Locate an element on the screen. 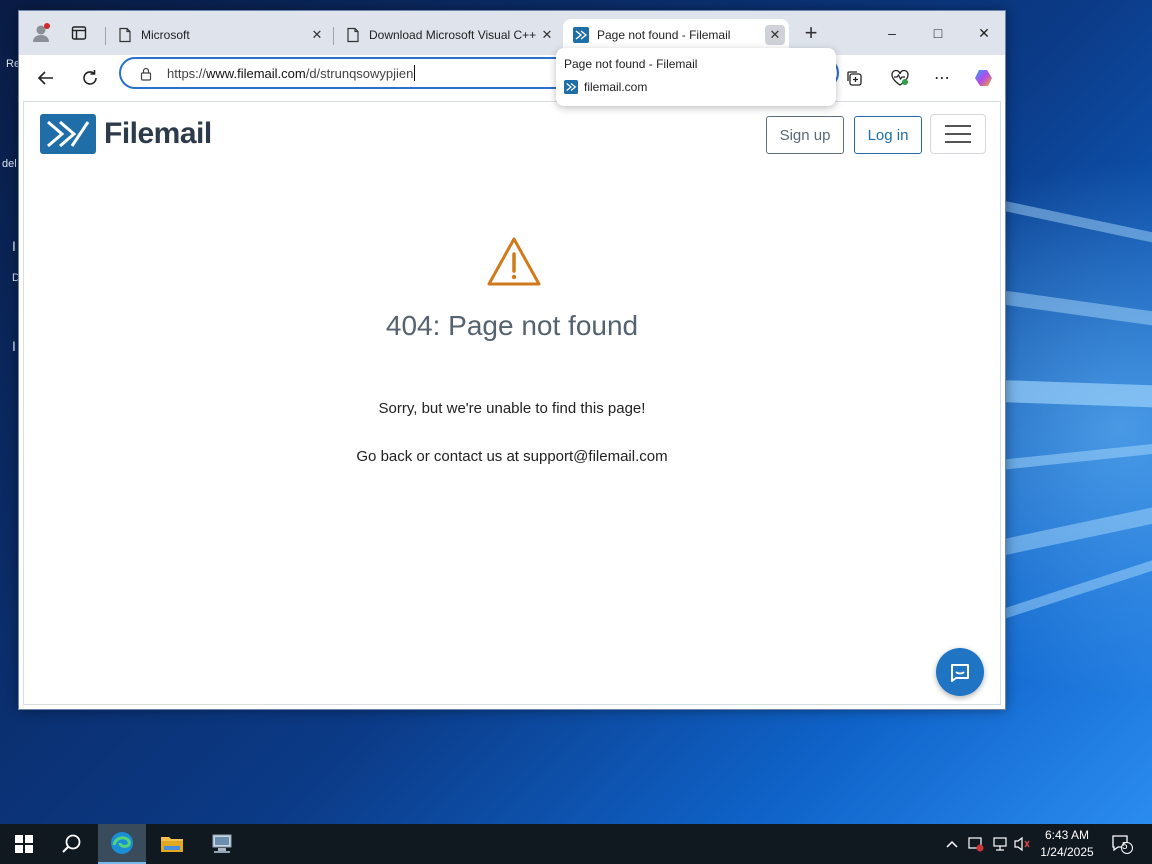 The height and width of the screenshot is (864, 1152). log-in-button: Log in is located at coordinates (888, 135).